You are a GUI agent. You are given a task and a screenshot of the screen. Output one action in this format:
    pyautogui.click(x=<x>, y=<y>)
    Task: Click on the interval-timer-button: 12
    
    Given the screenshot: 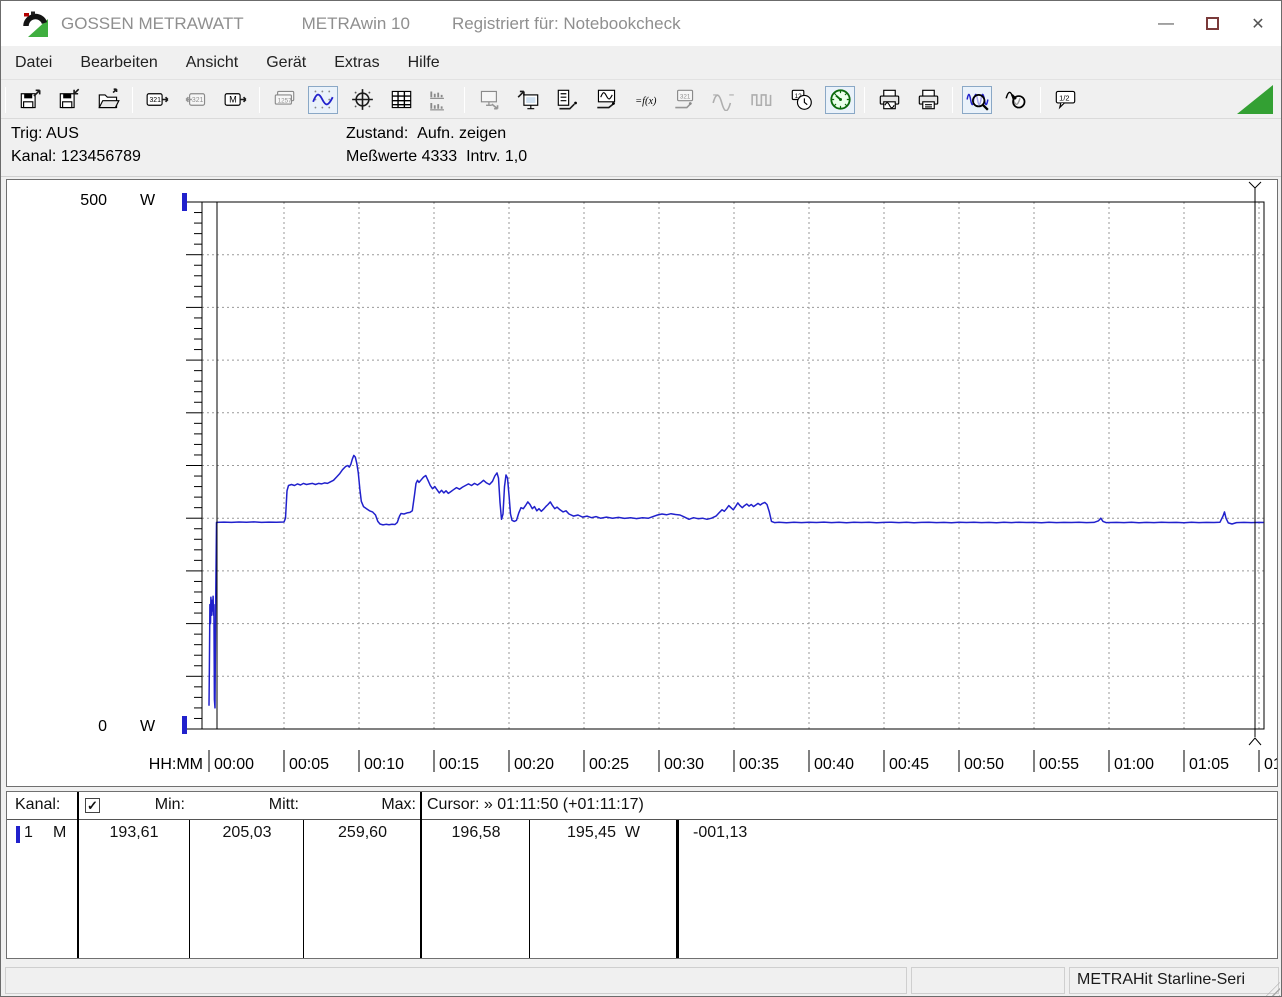 What is the action you would take?
    pyautogui.click(x=801, y=100)
    